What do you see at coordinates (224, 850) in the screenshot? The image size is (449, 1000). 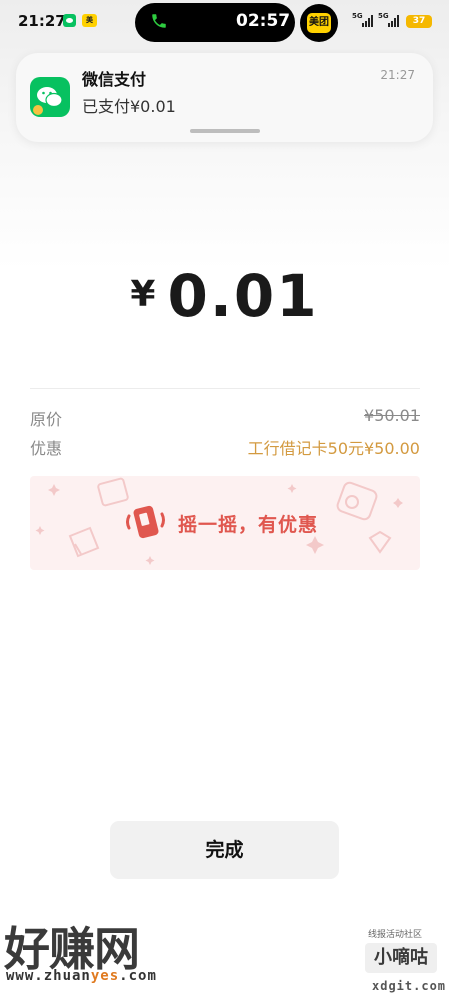 I see `done-button: 完成` at bounding box center [224, 850].